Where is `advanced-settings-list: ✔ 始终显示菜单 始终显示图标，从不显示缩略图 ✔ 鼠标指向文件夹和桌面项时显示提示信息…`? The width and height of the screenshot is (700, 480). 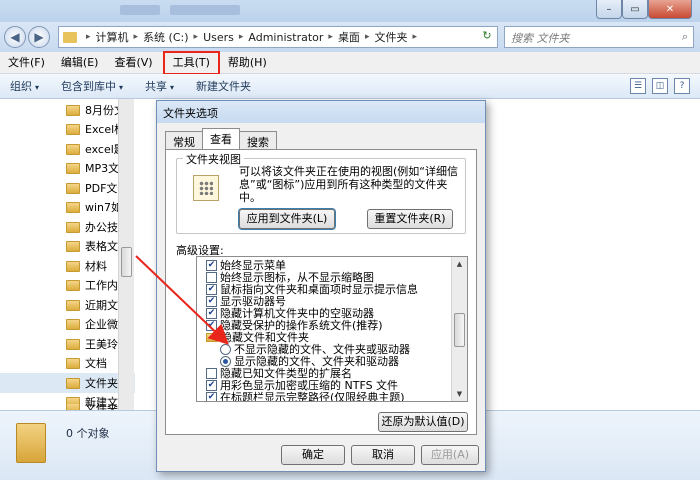
advanced-settings-list: ✔ 始终显示菜单 始终显示图标，从不显示缩略图 ✔ 鼠标指向文件夹和桌面项时显示提示信息… is located at coordinates (332, 329).